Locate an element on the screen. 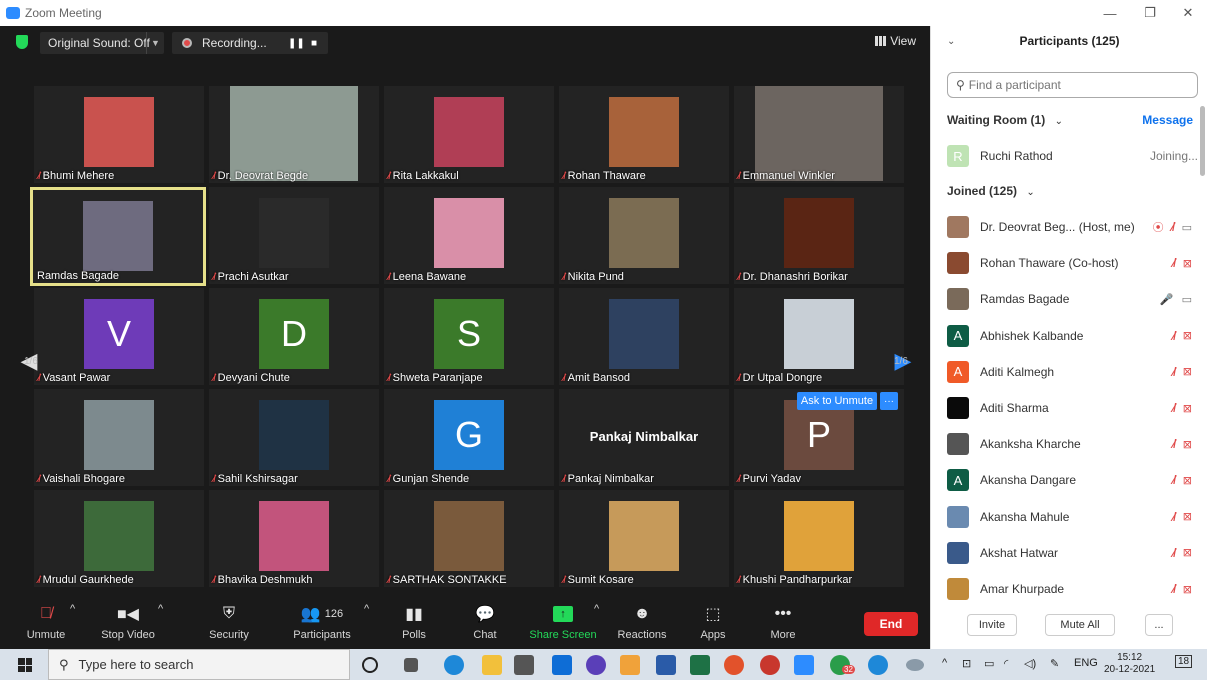 Image resolution: width=1207 pixels, height=680 pixels. video-tile: ⁄̸ Nikita Pund is located at coordinates (644, 235).